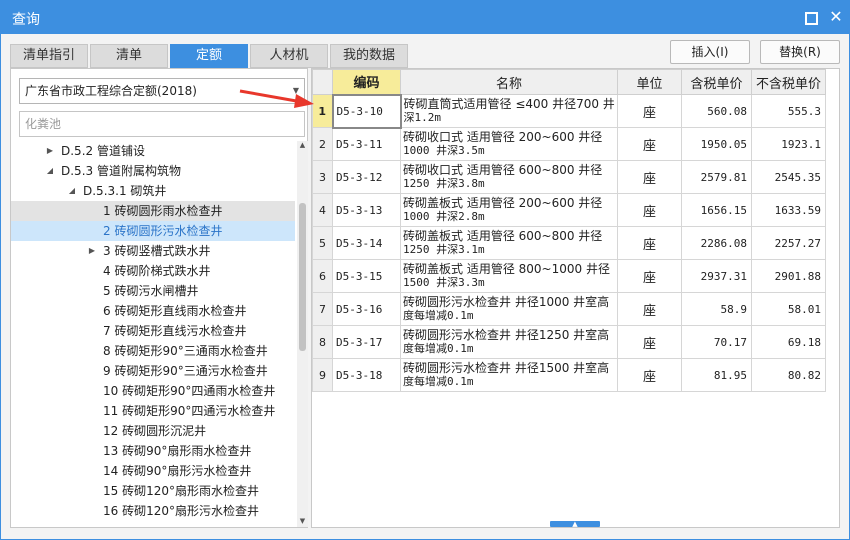 Image resolution: width=850 pixels, height=540 pixels. What do you see at coordinates (162, 124) in the screenshot?
I see `search-input` at bounding box center [162, 124].